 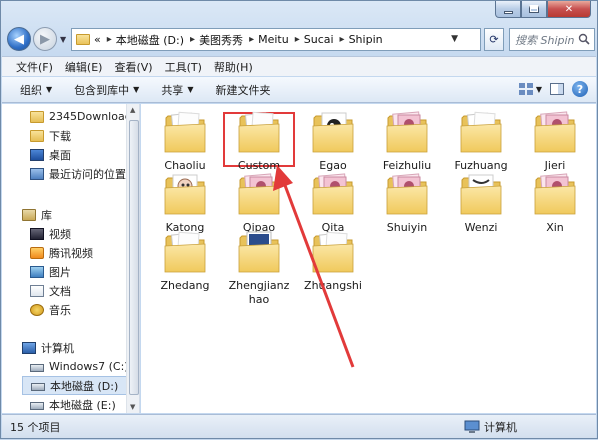 I want to click on share-button: 共享 ▼, so click(x=177, y=90).